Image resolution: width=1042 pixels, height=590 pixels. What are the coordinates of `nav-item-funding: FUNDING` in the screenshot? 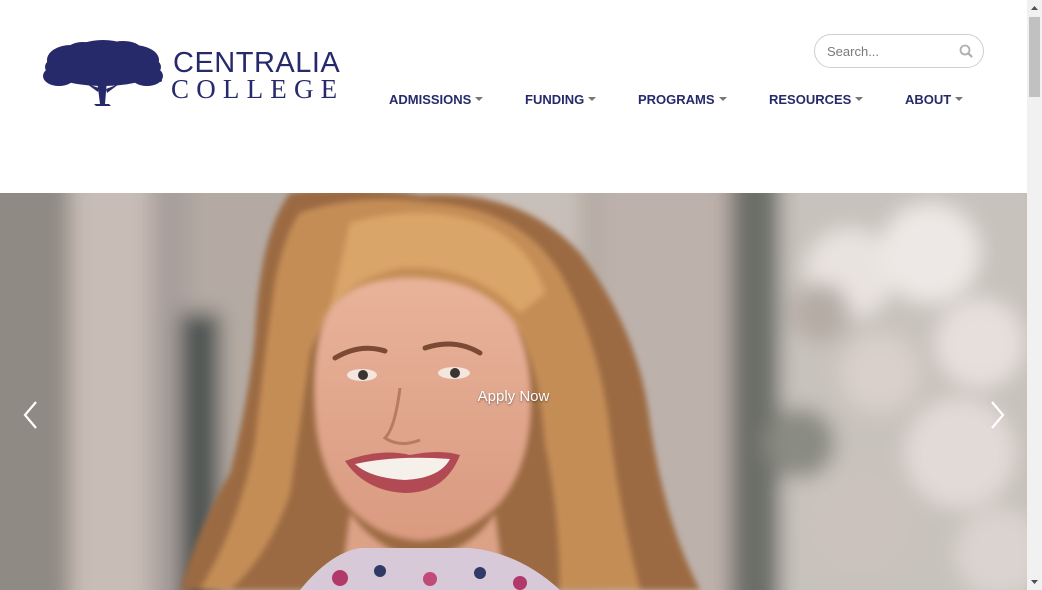 It's located at (561, 99).